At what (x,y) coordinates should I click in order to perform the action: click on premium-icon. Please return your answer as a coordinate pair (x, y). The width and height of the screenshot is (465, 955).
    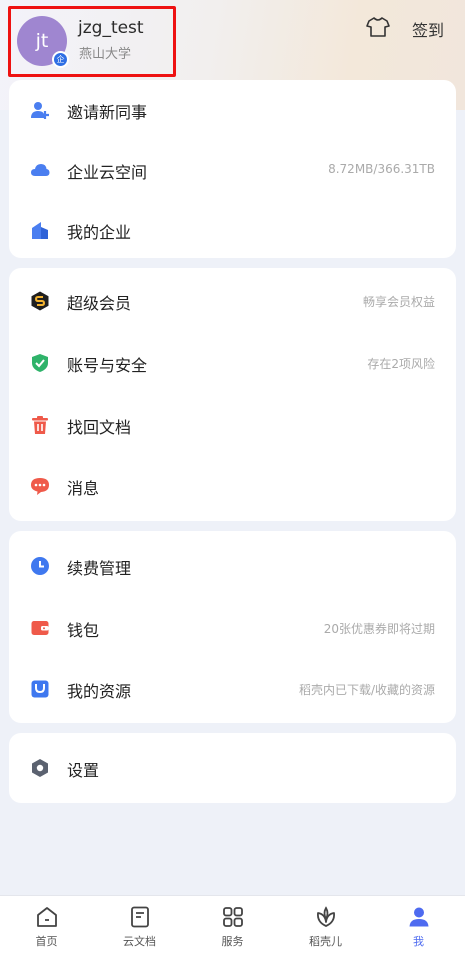
    Looking at the image, I should click on (40, 301).